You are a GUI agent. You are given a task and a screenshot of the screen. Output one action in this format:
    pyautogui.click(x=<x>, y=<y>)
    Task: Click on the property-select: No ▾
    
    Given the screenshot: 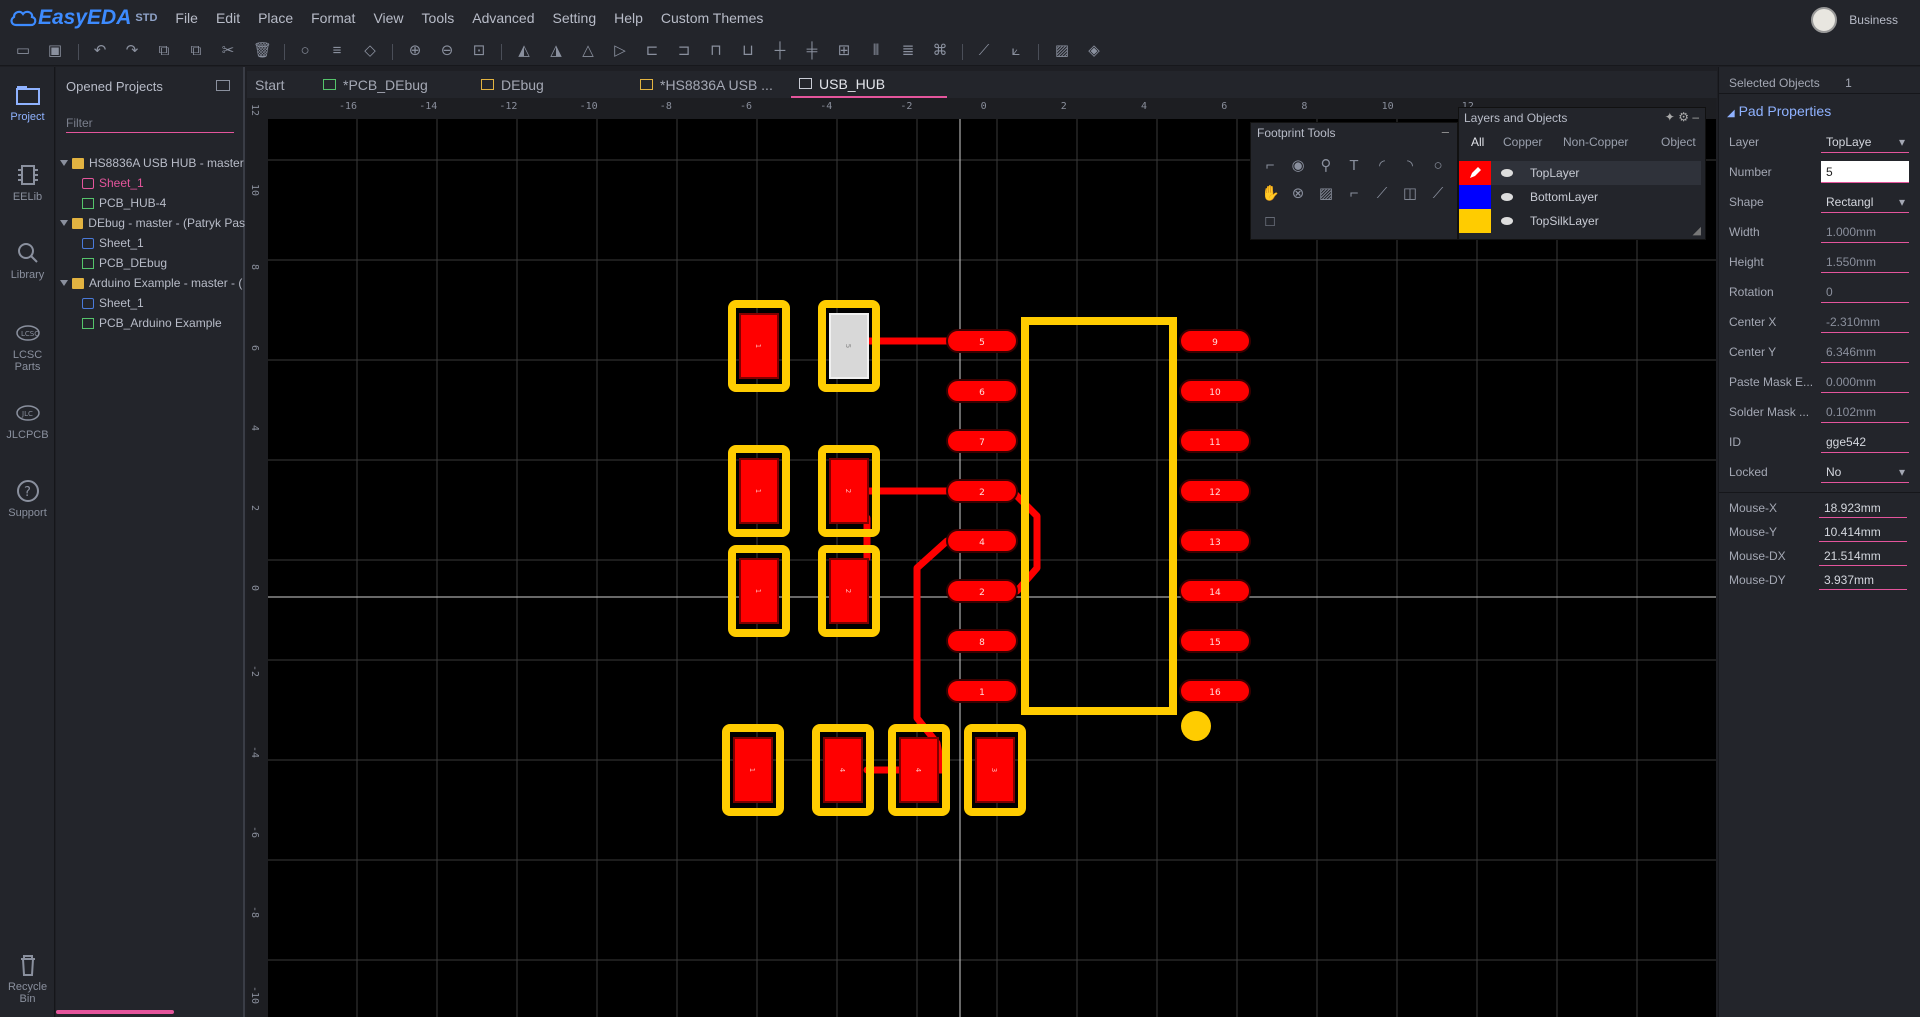 What is the action you would take?
    pyautogui.click(x=1865, y=472)
    